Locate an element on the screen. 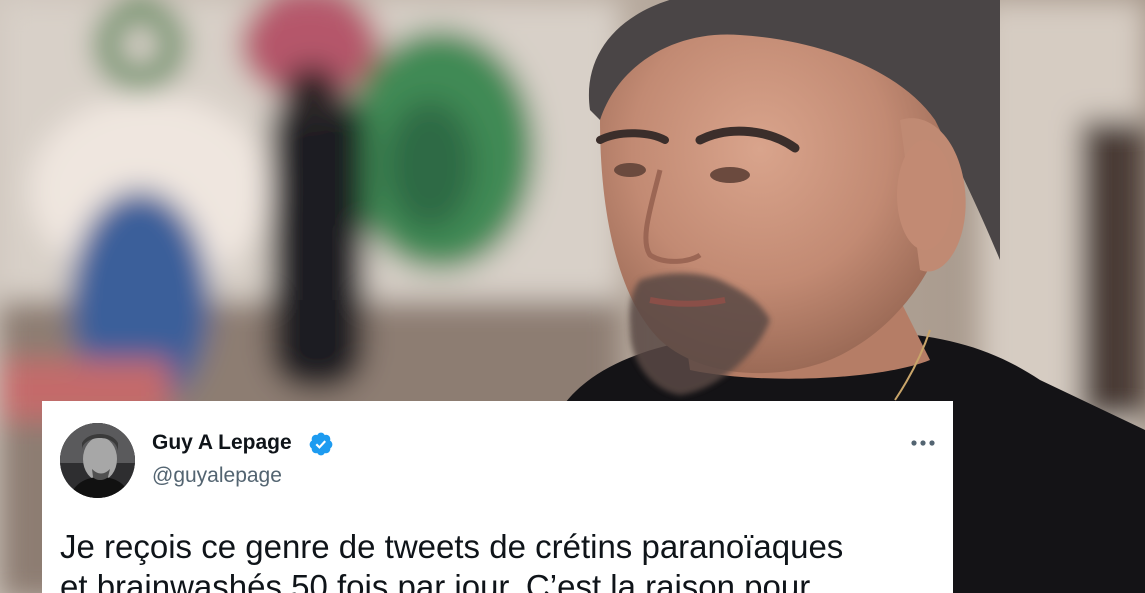  display-name: Guy A Lepage is located at coordinates (222, 443).